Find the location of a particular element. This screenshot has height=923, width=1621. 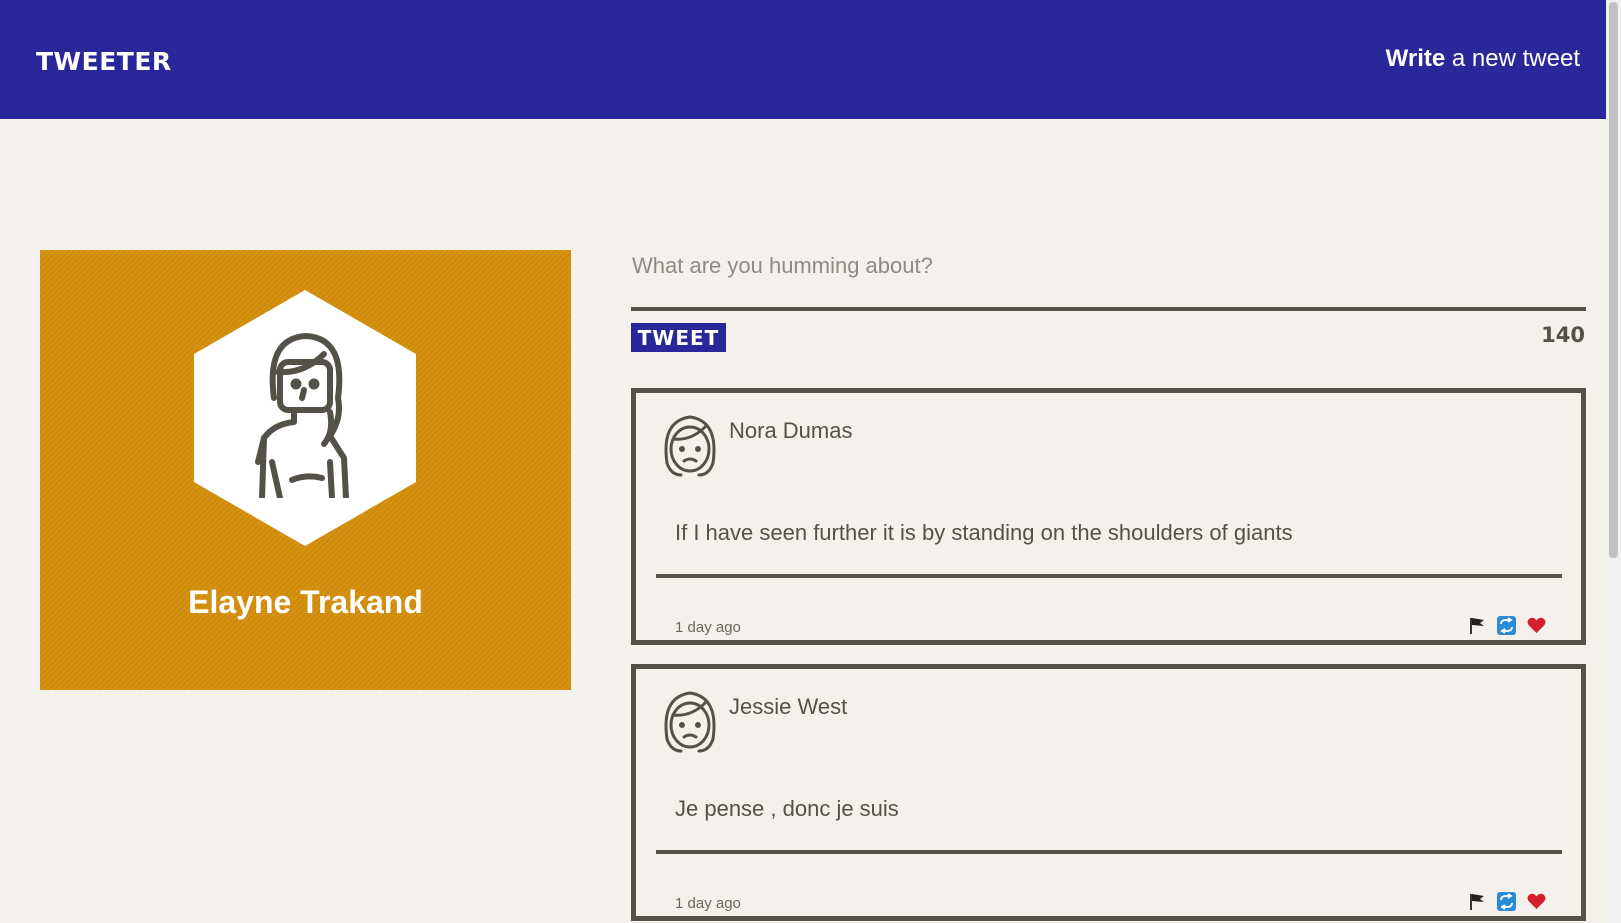

compose-bold-label: Write is located at coordinates (1415, 58).